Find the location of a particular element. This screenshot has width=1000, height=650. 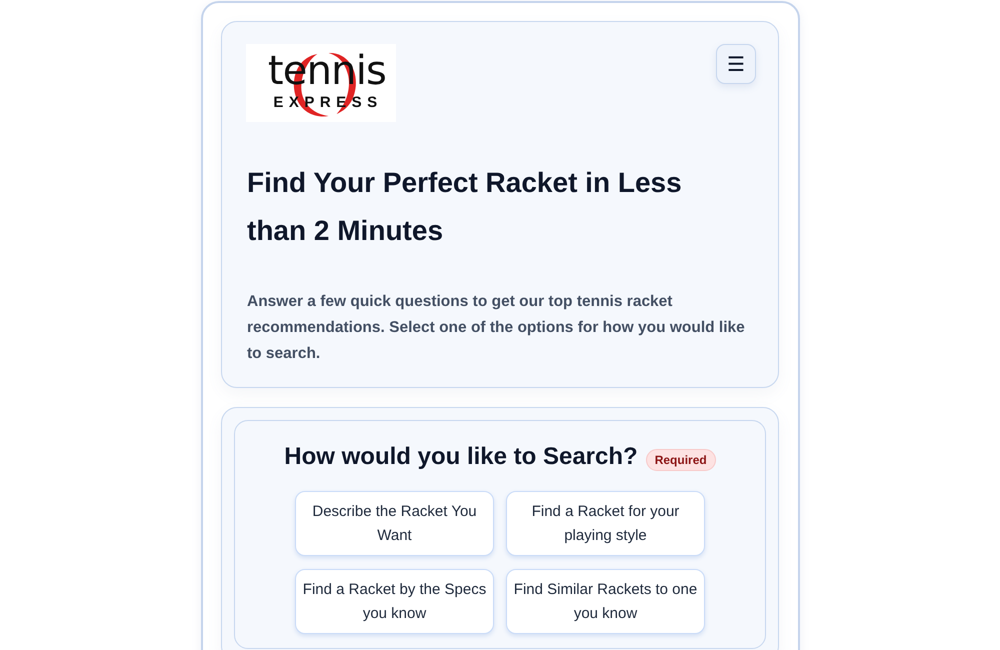

search-option-button: Describe the Racket You Want is located at coordinates (394, 523).